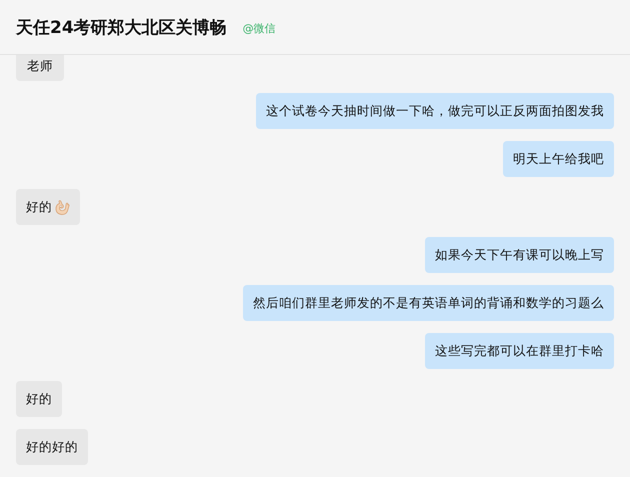 Image resolution: width=630 pixels, height=477 pixels. Describe the element at coordinates (428, 303) in the screenshot. I see `message-bubble: 然后咱们群里老师发的不是有英语单词的背诵和数学的习题么` at that location.